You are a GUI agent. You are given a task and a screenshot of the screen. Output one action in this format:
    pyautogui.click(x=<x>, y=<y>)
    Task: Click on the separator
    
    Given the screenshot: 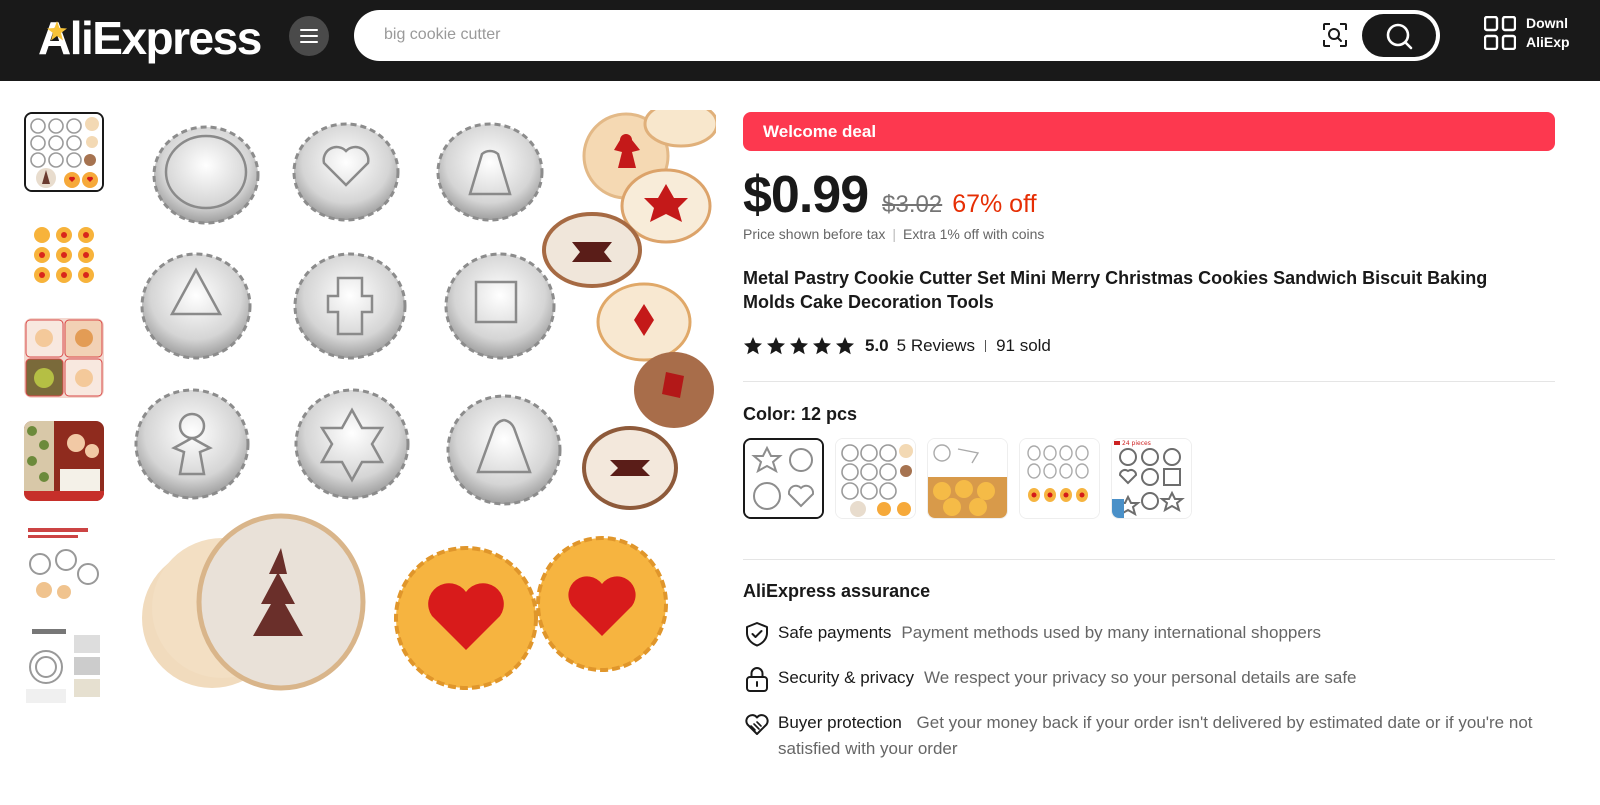 What is the action you would take?
    pyautogui.click(x=986, y=346)
    